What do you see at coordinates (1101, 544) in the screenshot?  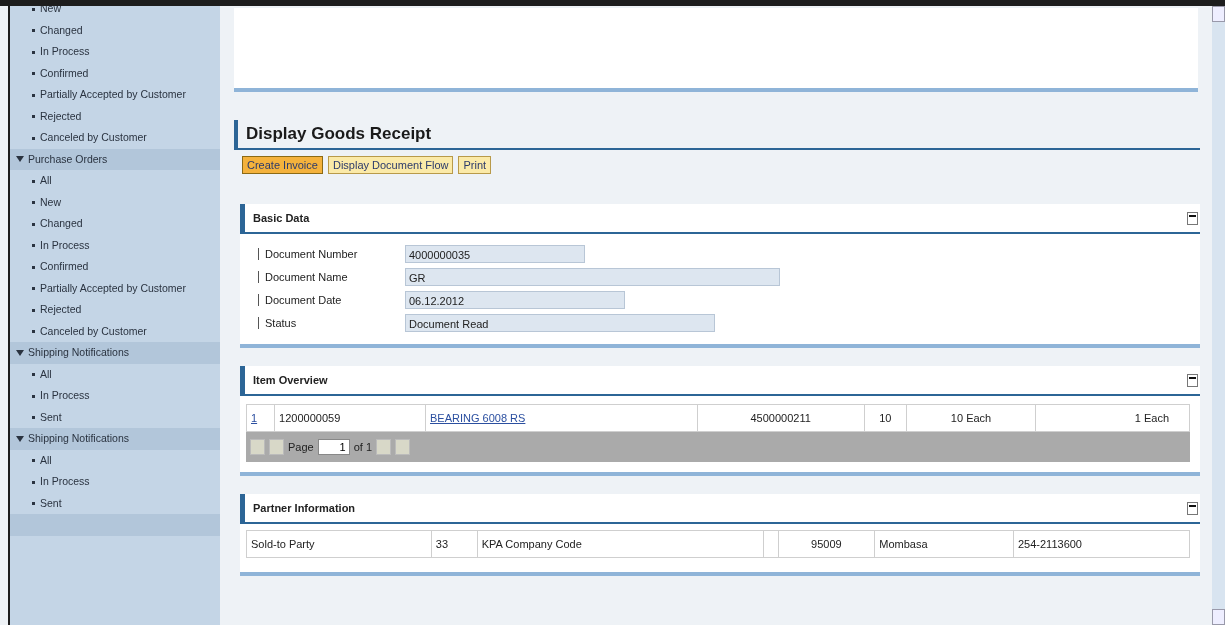 I see `table-cell: 254-2113600` at bounding box center [1101, 544].